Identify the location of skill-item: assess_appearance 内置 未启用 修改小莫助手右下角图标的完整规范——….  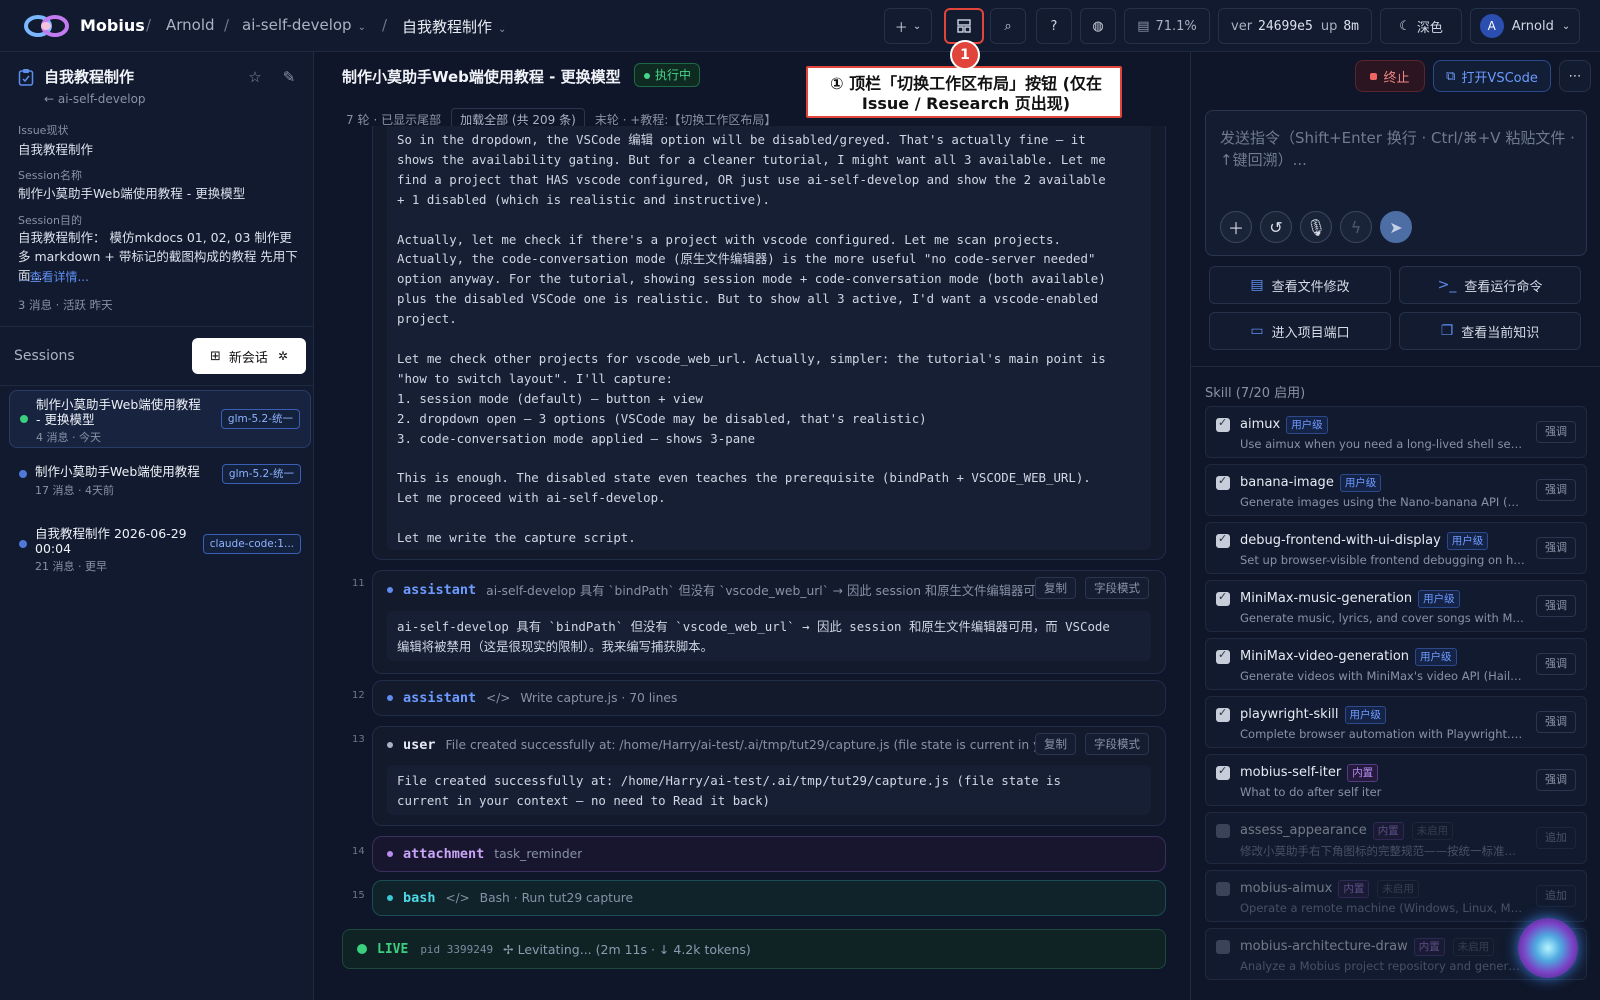
(1396, 838).